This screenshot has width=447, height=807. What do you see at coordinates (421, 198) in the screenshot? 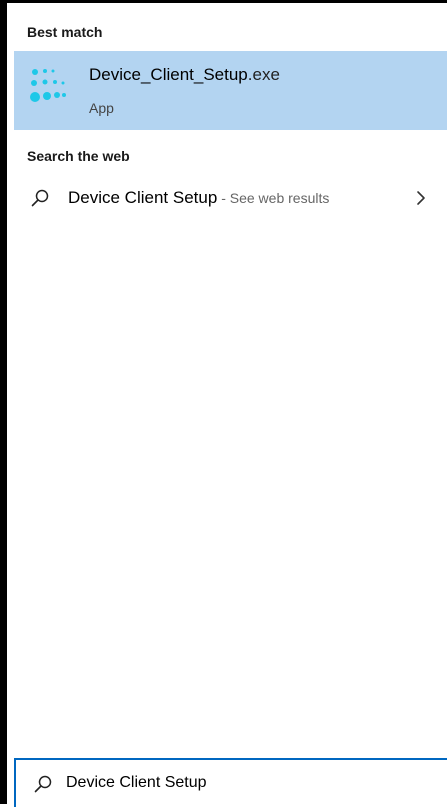
I see `chevron-right-icon` at bounding box center [421, 198].